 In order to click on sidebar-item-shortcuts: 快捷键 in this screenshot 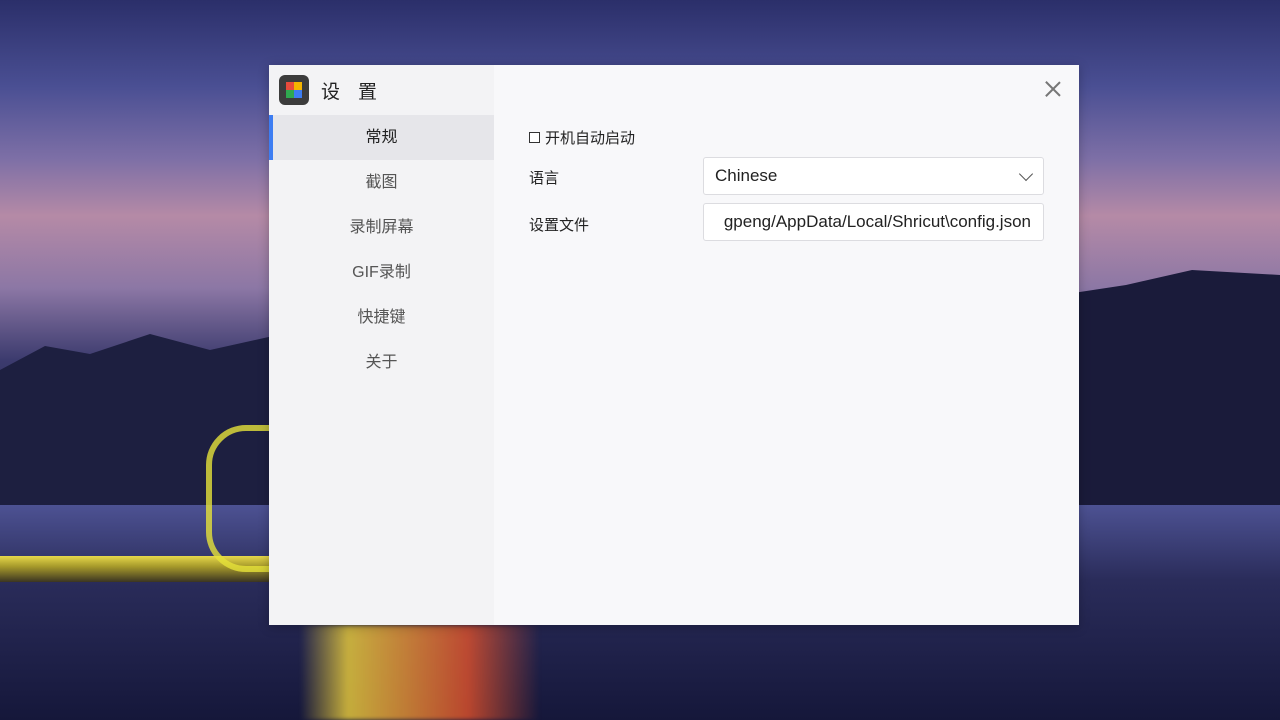, I will do `click(381, 317)`.